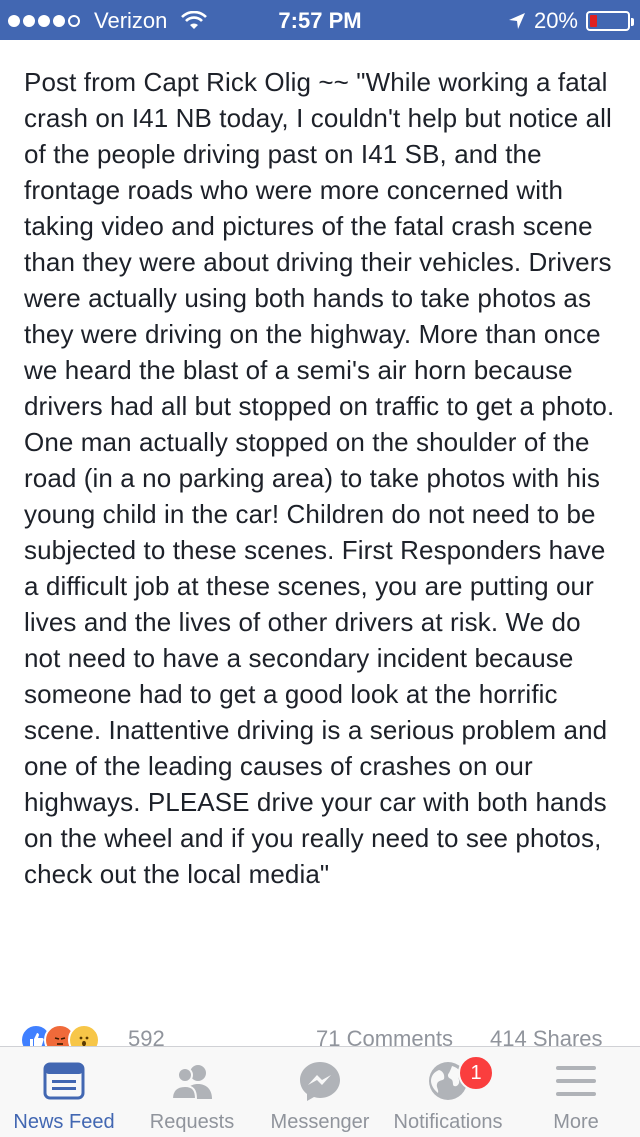  What do you see at coordinates (610, 21) in the screenshot?
I see `battery-icon` at bounding box center [610, 21].